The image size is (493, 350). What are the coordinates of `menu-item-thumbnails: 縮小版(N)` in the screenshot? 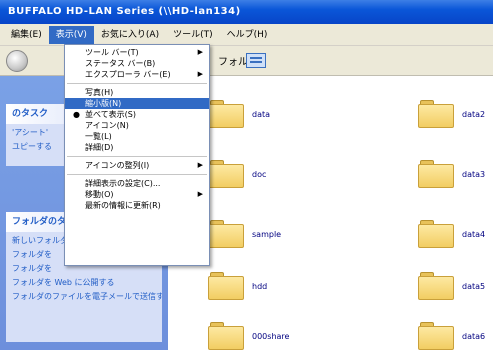 It's located at (137, 103).